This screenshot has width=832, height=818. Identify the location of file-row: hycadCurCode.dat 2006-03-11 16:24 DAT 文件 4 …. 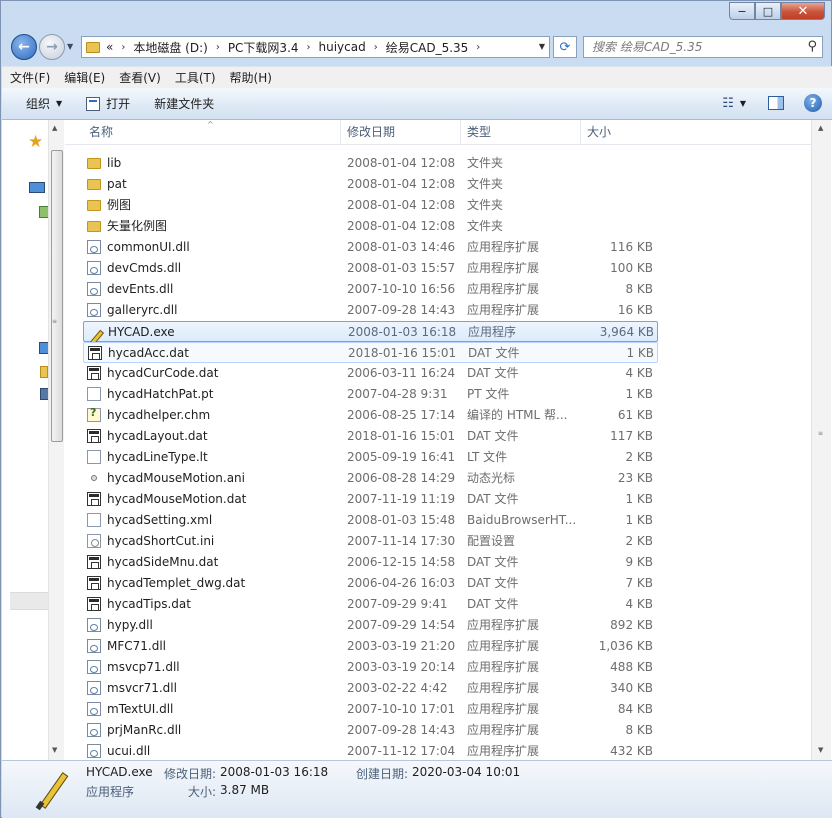
(370, 373).